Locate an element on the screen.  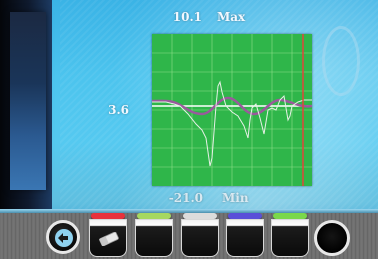
current-value: 3.6 is located at coordinates (118, 110).